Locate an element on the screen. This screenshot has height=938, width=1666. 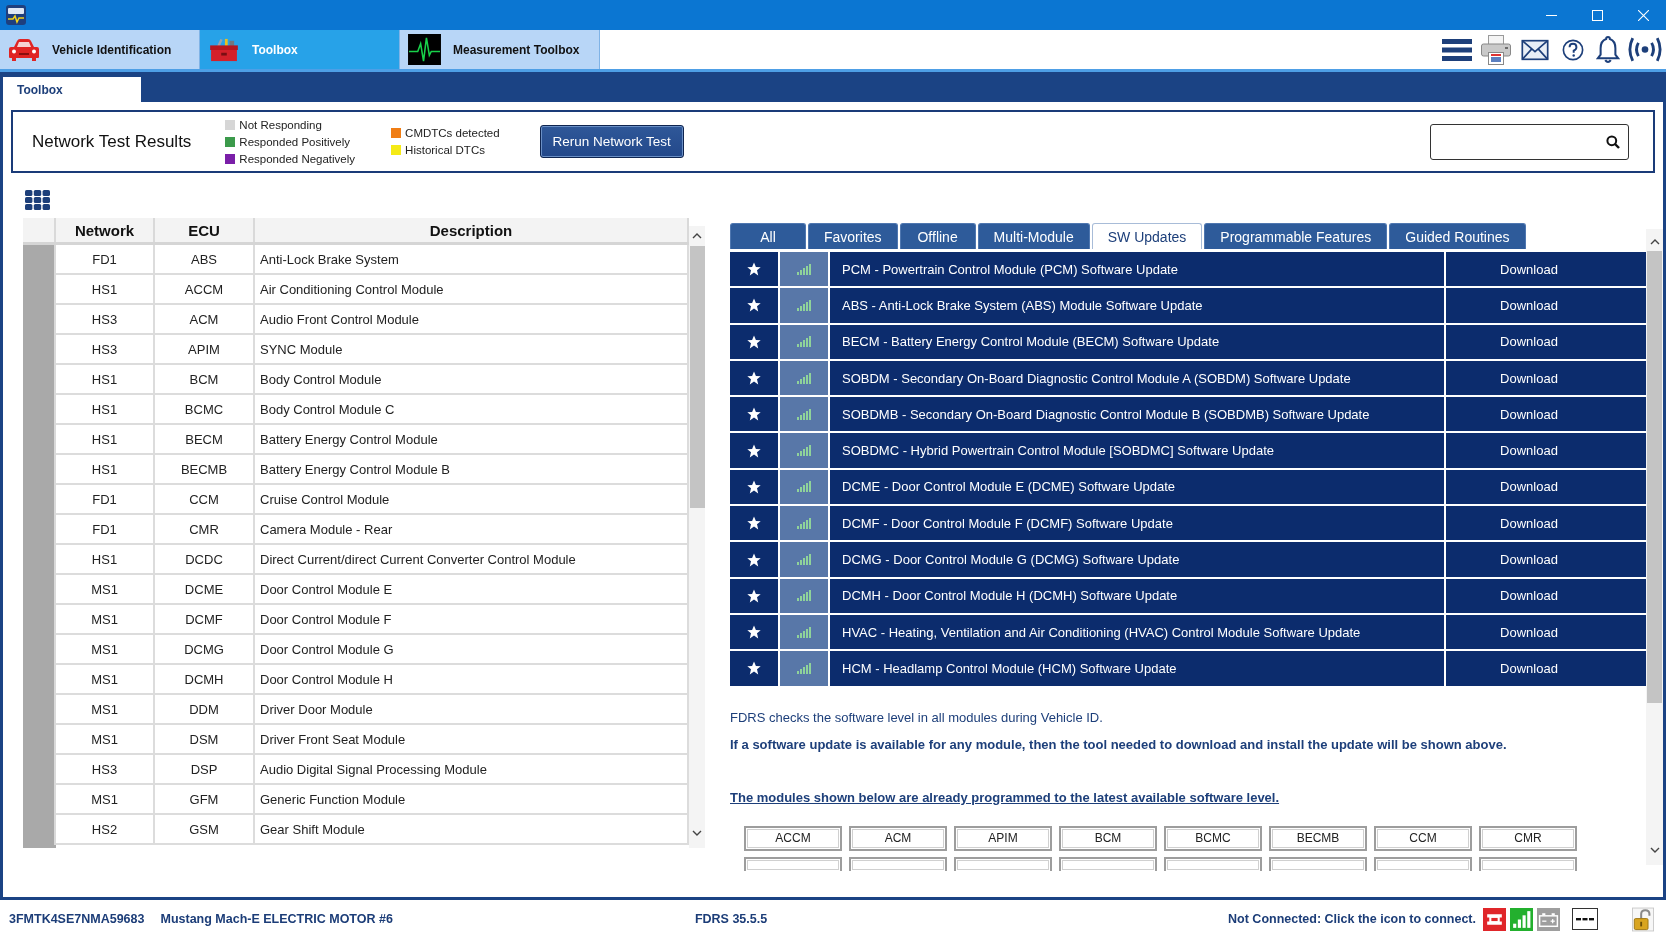
tab: Toolbox is located at coordinates (72, 89).